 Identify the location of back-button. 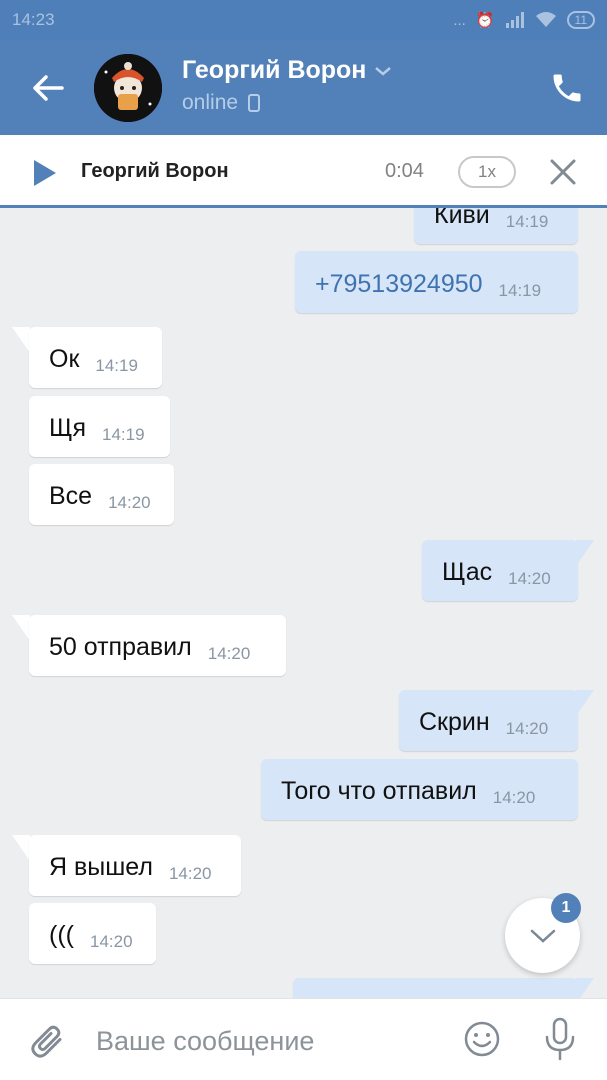
(48, 87).